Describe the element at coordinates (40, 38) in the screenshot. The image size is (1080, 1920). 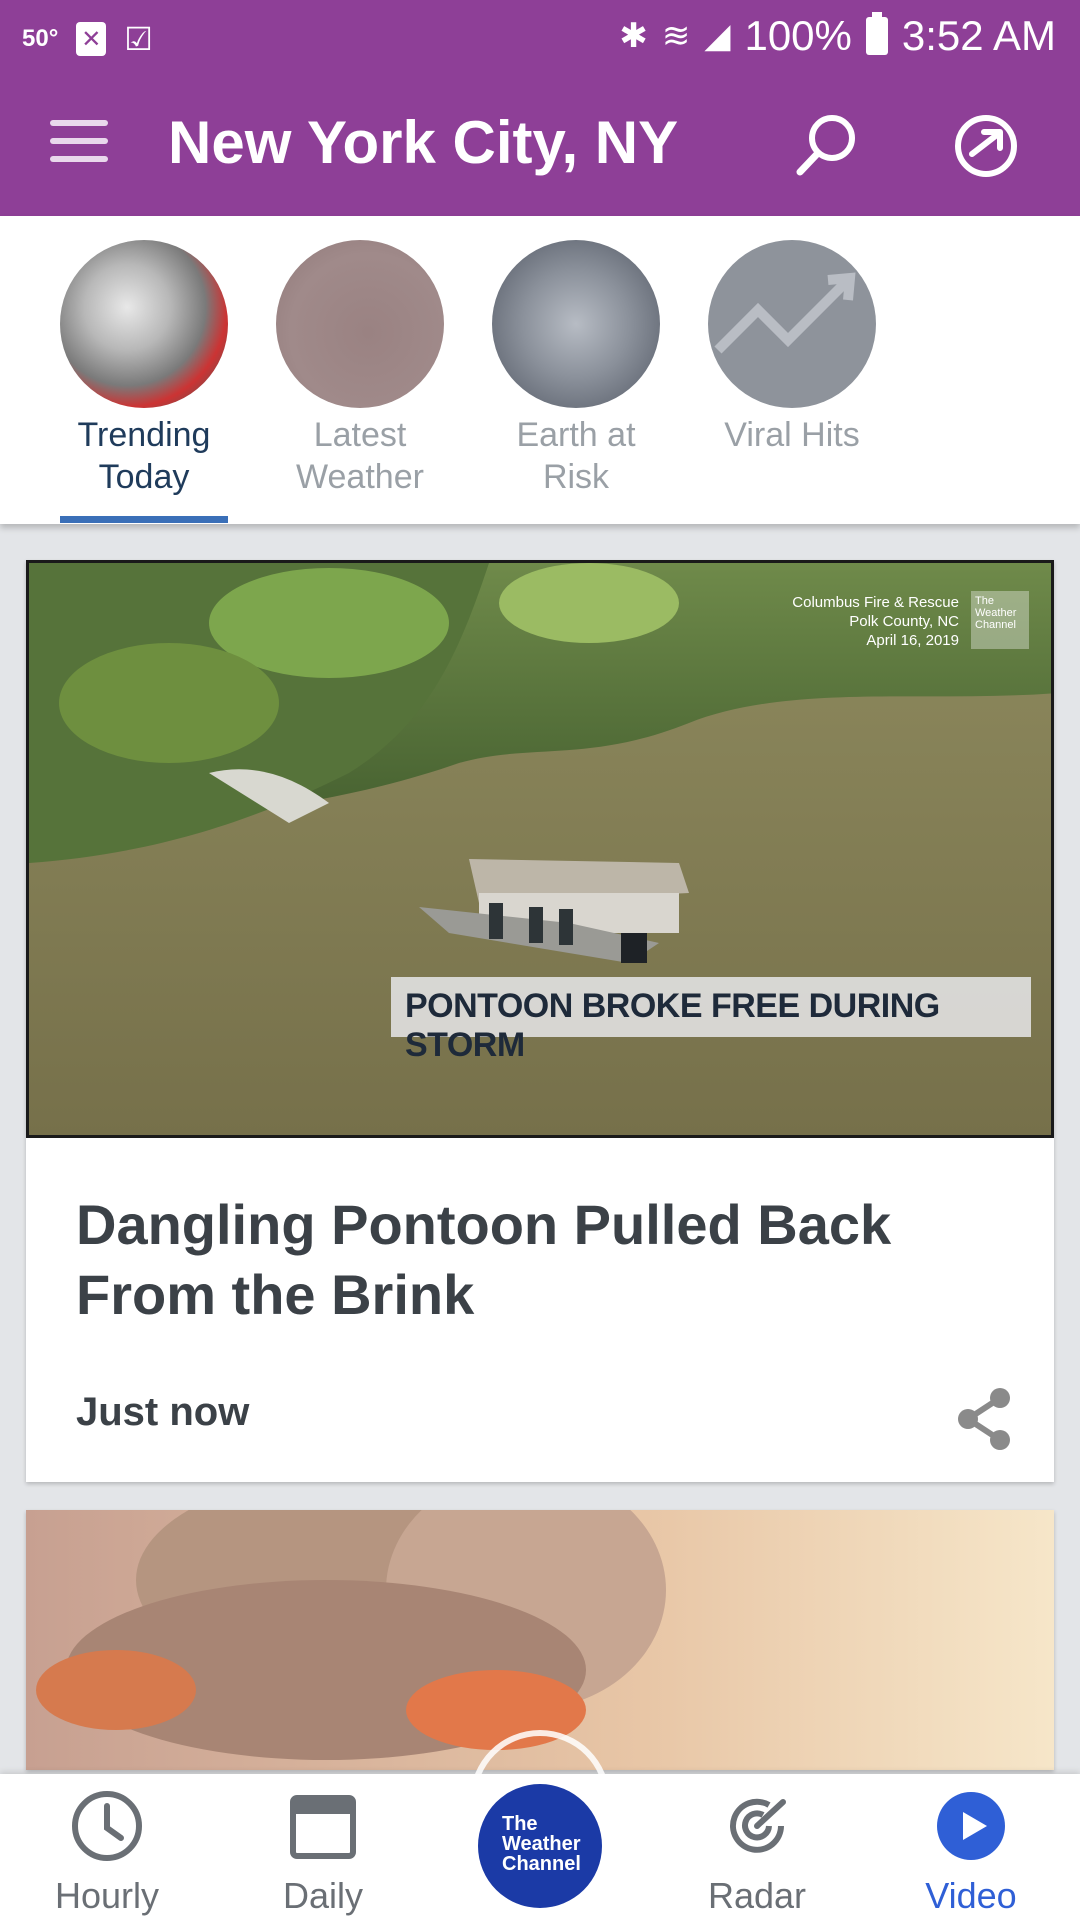
I see `status-temperature: 50°` at that location.